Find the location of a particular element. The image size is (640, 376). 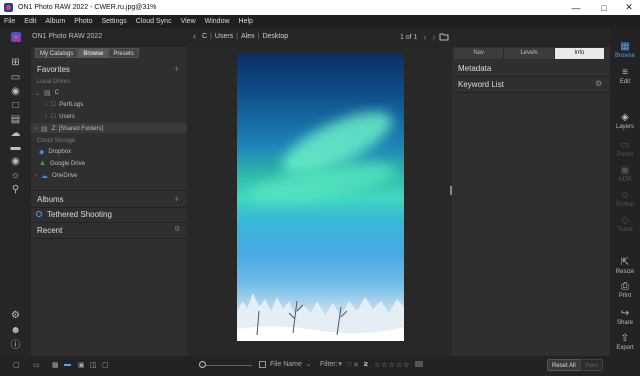

tethered-icon: ◉ is located at coordinates (15, 161).